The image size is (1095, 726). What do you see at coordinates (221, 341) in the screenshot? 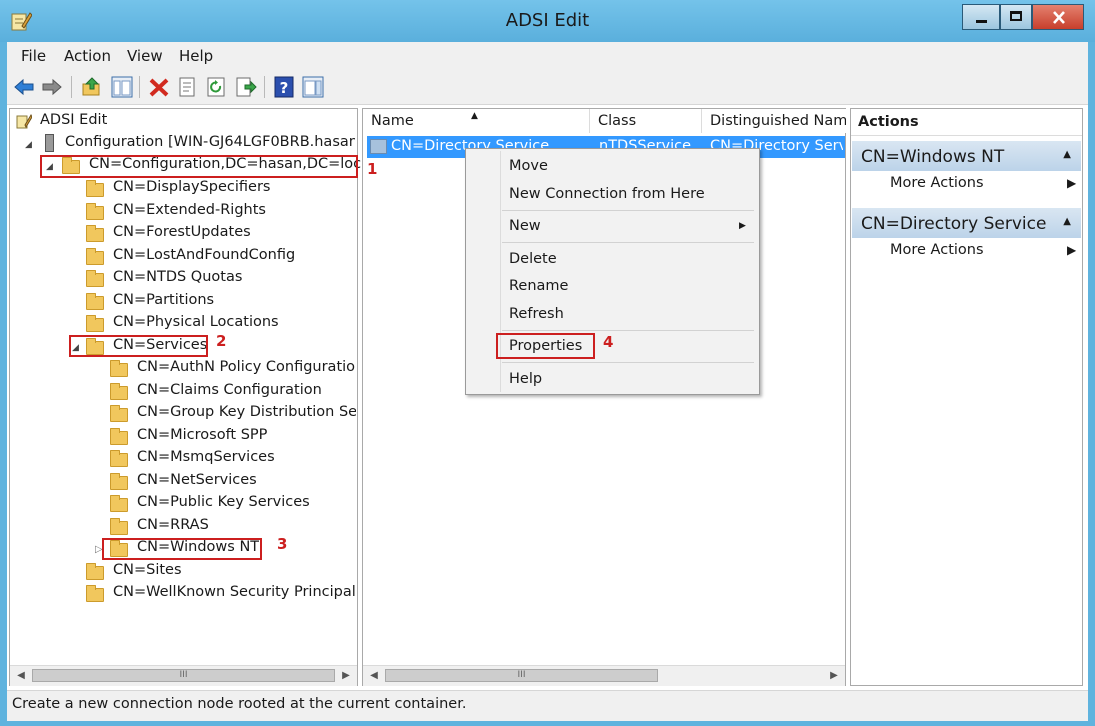
I see `annotation-number-2: 2` at bounding box center [221, 341].